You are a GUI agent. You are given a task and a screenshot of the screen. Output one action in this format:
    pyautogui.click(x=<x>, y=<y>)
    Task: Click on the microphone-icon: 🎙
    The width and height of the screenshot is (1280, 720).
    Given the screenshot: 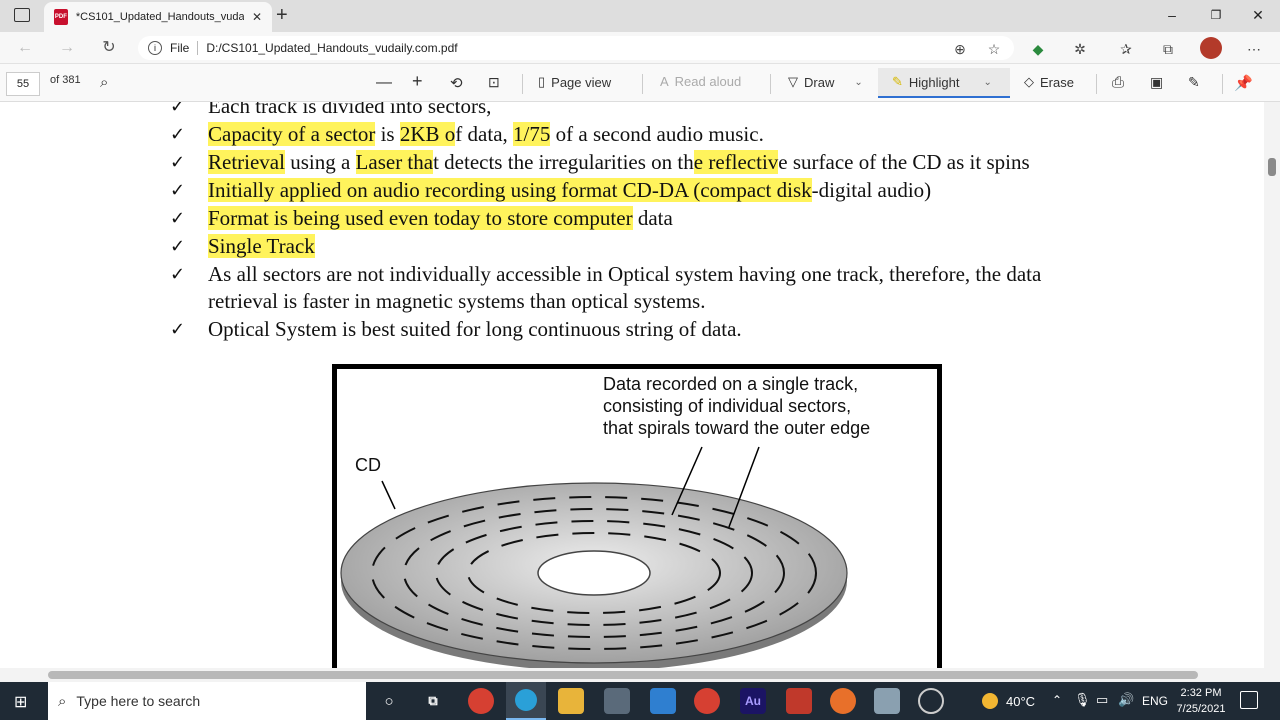 What is the action you would take?
    pyautogui.click(x=1082, y=700)
    